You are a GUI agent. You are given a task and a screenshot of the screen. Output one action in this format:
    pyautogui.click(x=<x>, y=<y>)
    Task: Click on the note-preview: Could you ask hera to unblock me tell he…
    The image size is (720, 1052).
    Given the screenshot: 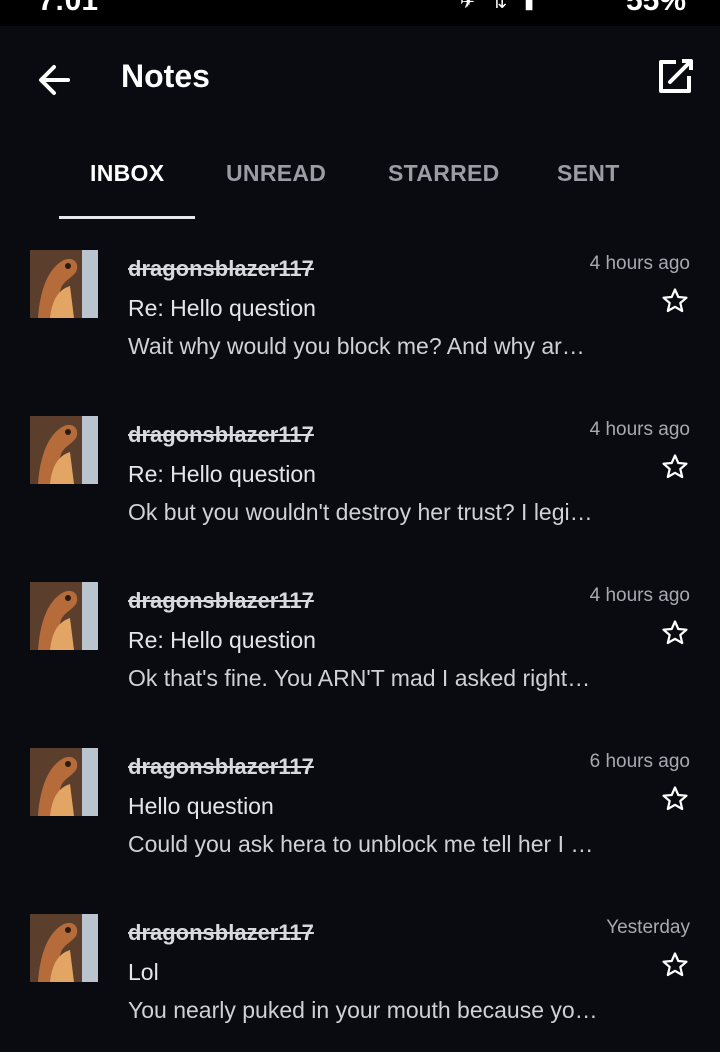 What is the action you would take?
    pyautogui.click(x=361, y=844)
    